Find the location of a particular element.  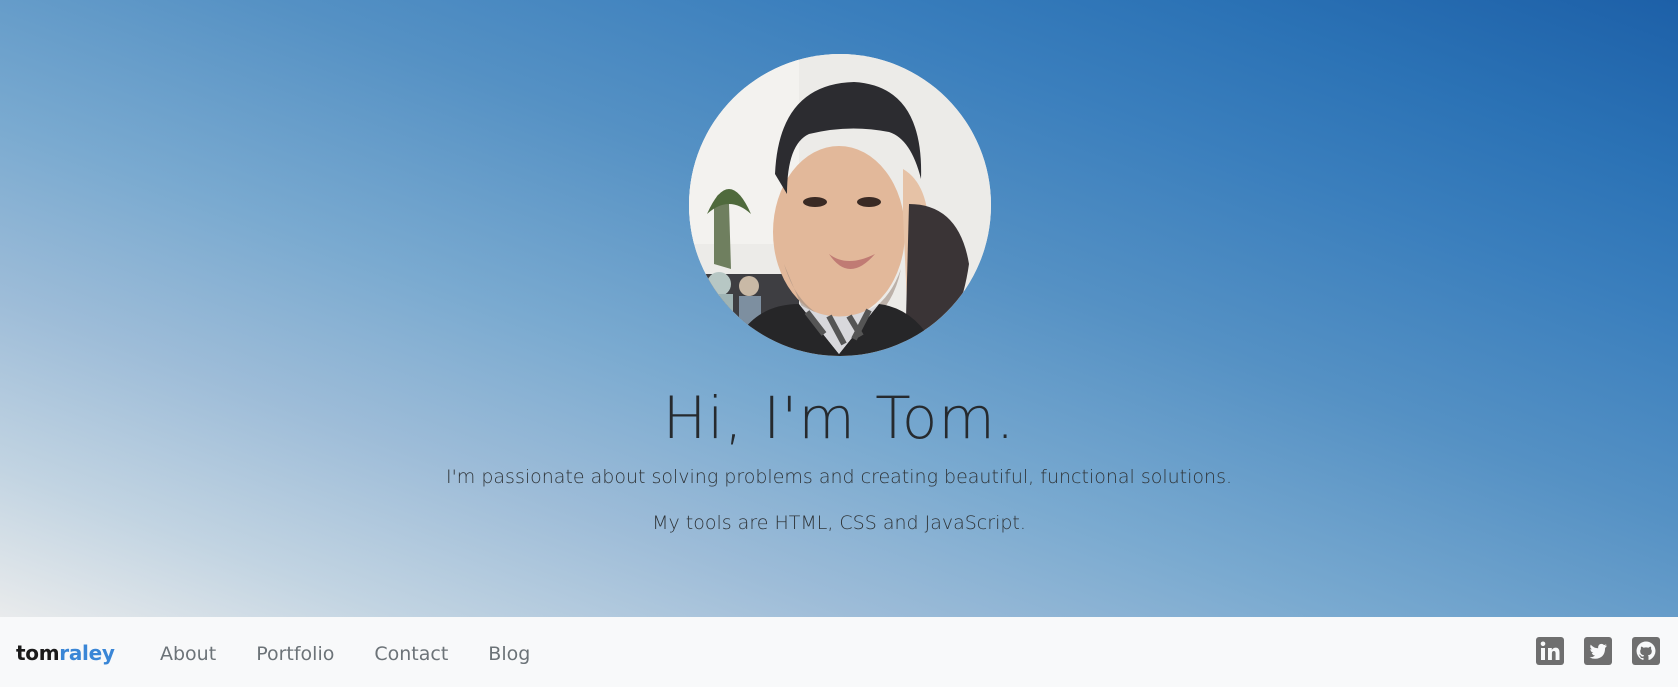

nav-link-contact: Contact is located at coordinates (411, 654).